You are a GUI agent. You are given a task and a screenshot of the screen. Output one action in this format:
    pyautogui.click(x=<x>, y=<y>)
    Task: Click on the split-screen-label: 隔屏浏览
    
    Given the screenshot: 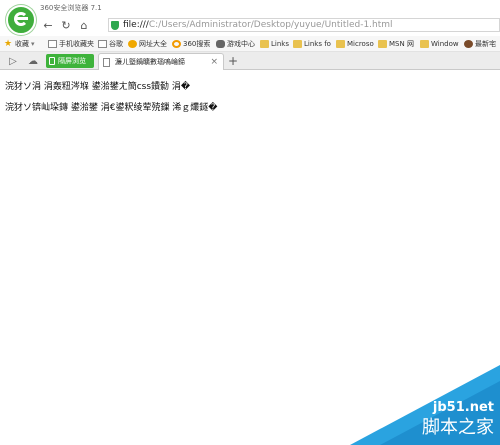 What is the action you would take?
    pyautogui.click(x=72, y=61)
    